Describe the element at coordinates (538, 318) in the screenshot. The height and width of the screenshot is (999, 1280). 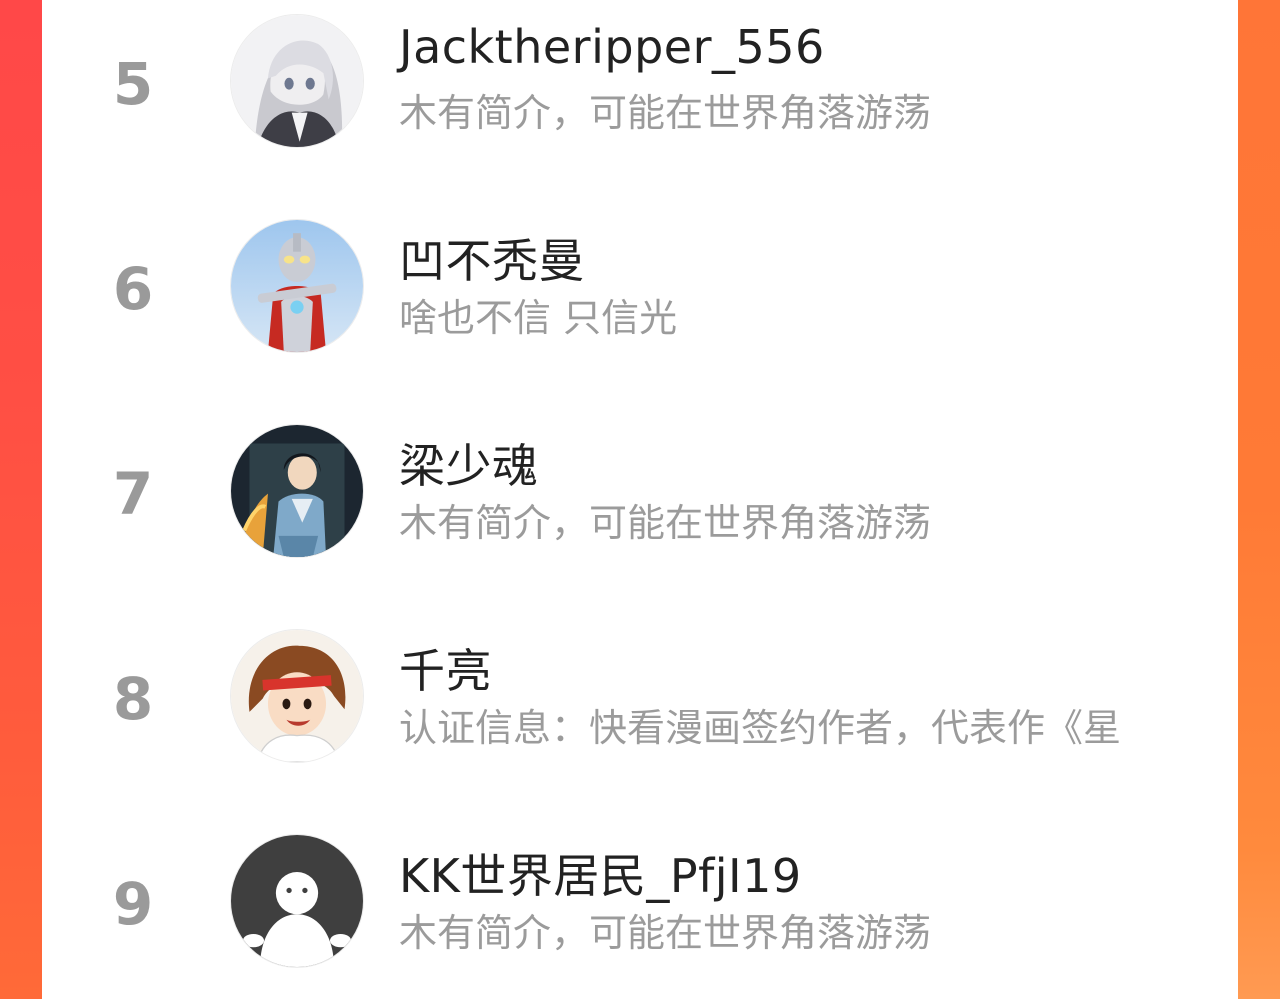
I see `user-bio: 啥也不信 只信光` at that location.